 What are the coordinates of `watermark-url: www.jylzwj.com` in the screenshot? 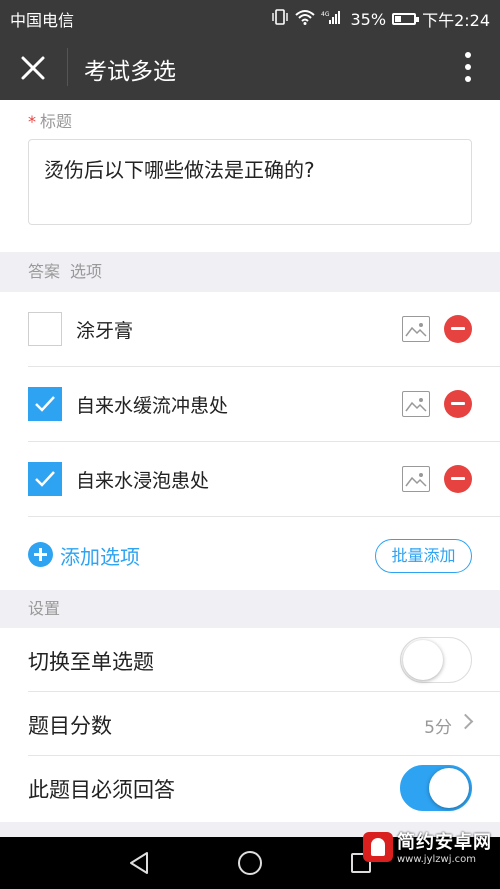 It's located at (437, 859).